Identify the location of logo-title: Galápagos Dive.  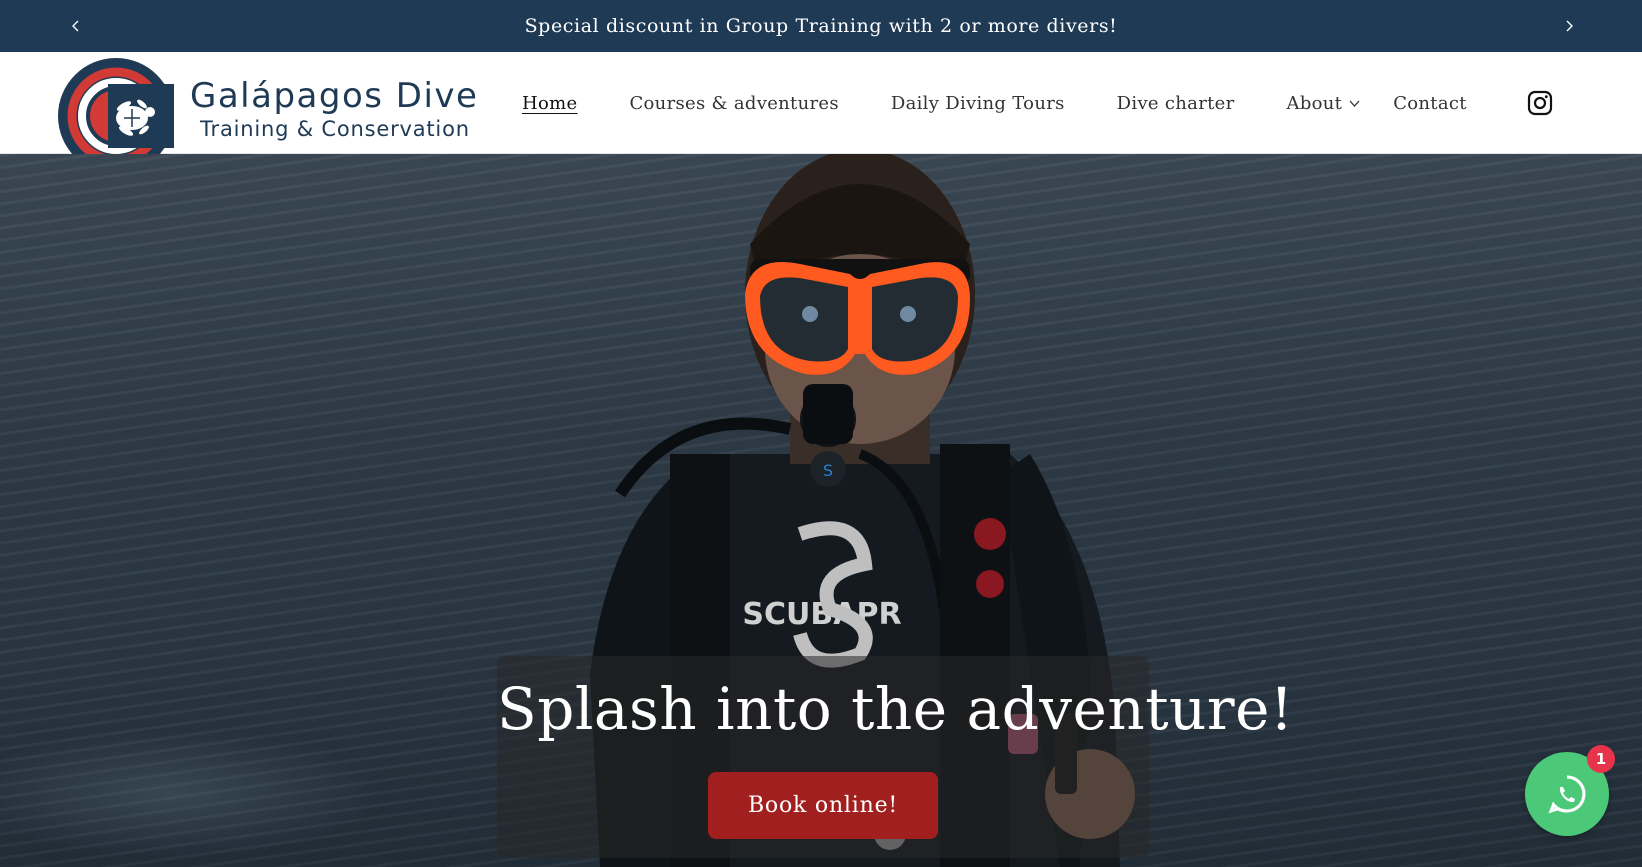
(334, 96).